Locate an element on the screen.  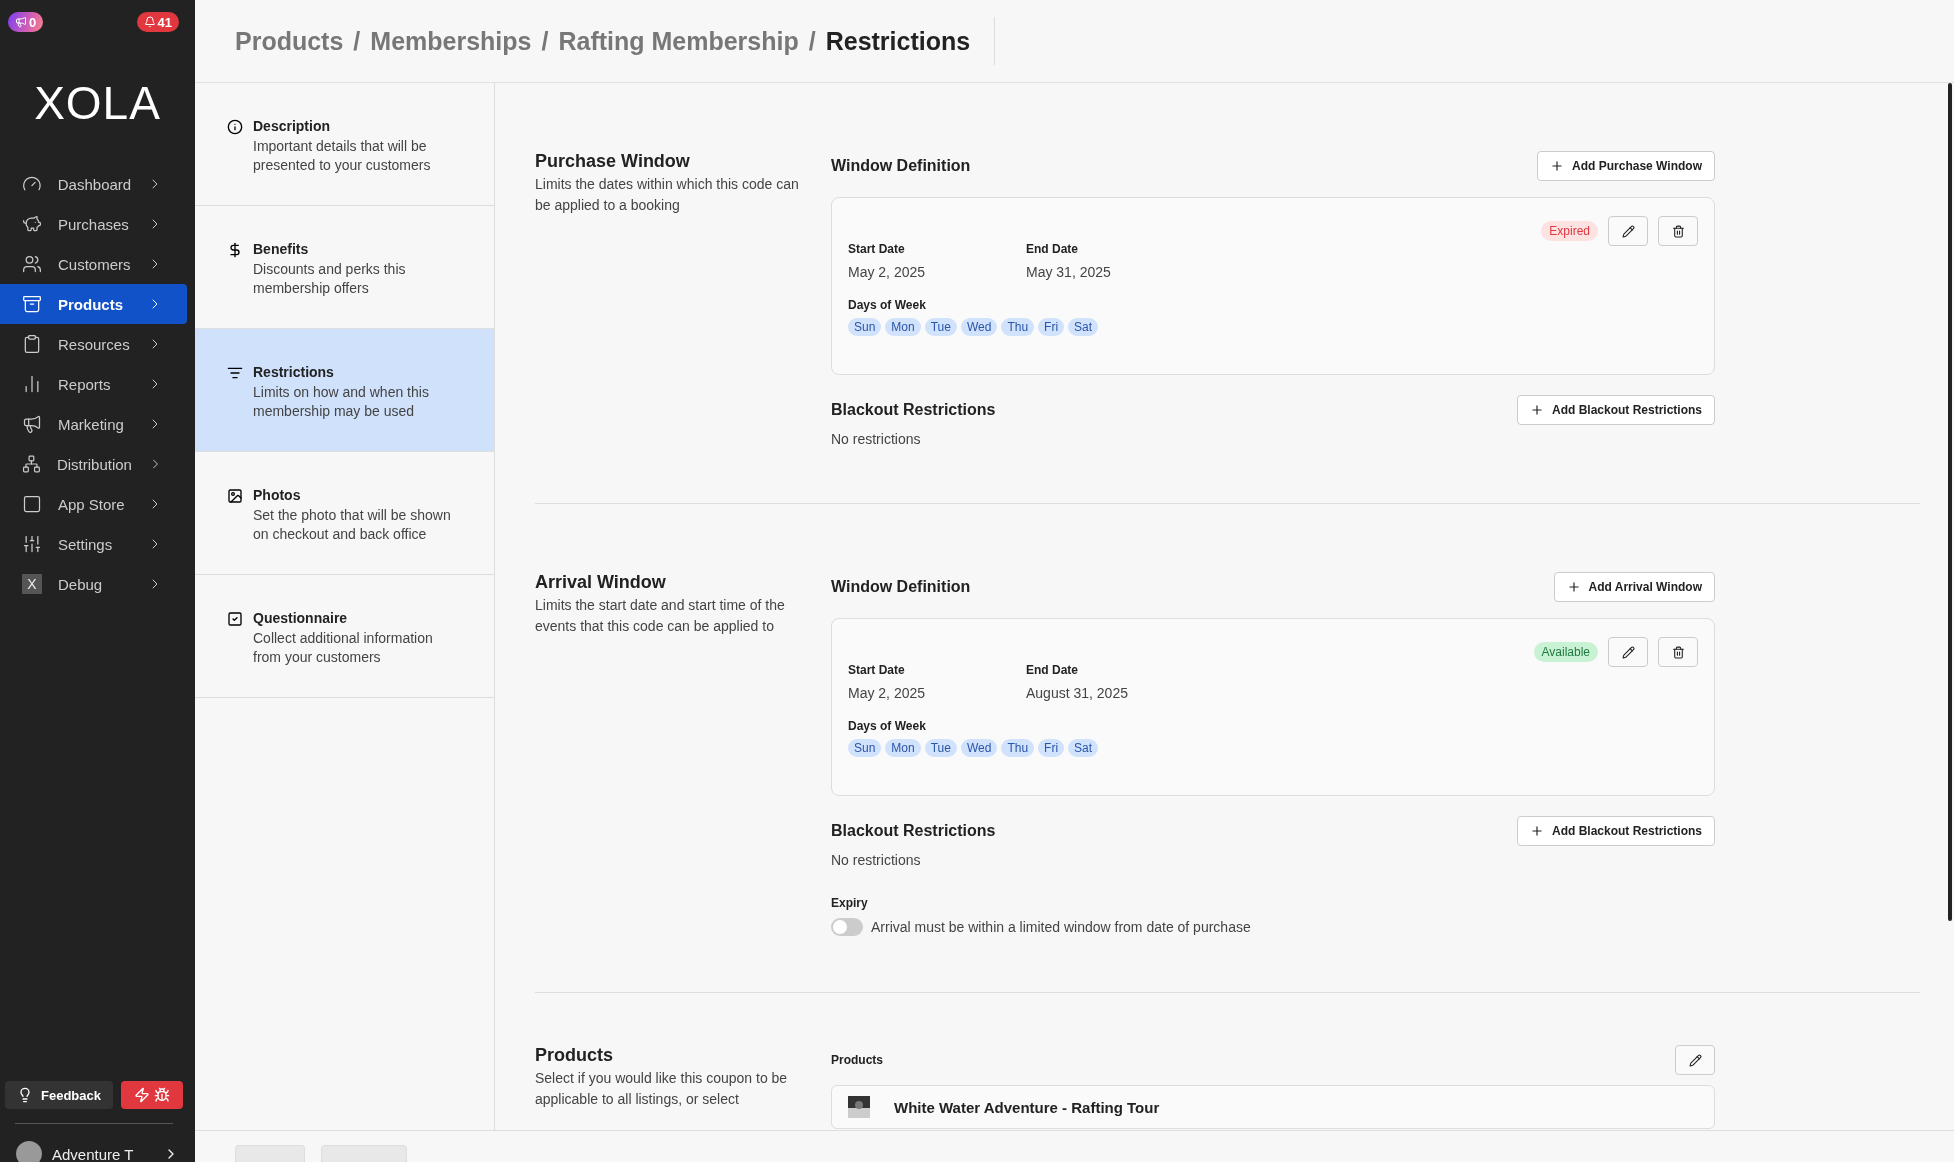
block-title: Arrival Window is located at coordinates (601, 582).